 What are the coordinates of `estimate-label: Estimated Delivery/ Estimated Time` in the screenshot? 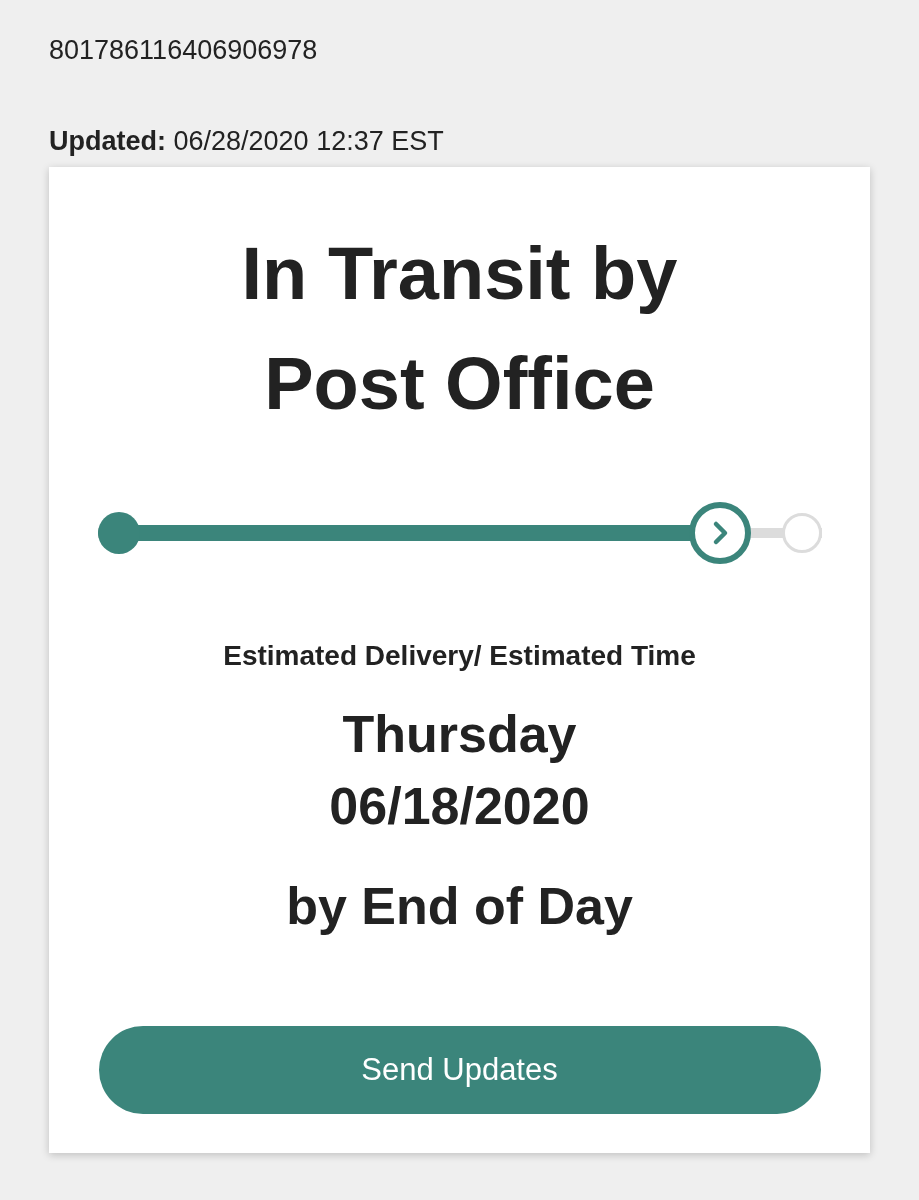 It's located at (459, 656).